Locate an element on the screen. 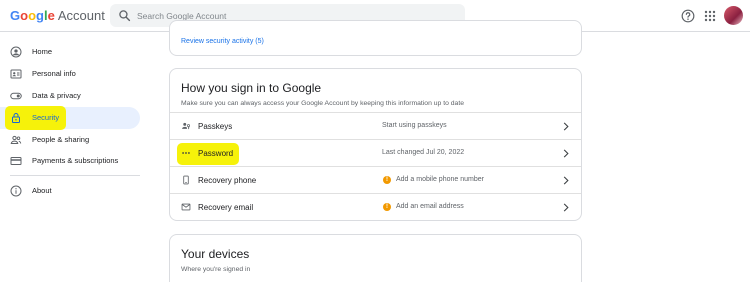 This screenshot has height=282, width=750. signin-title: How you sign in to Google is located at coordinates (251, 88).